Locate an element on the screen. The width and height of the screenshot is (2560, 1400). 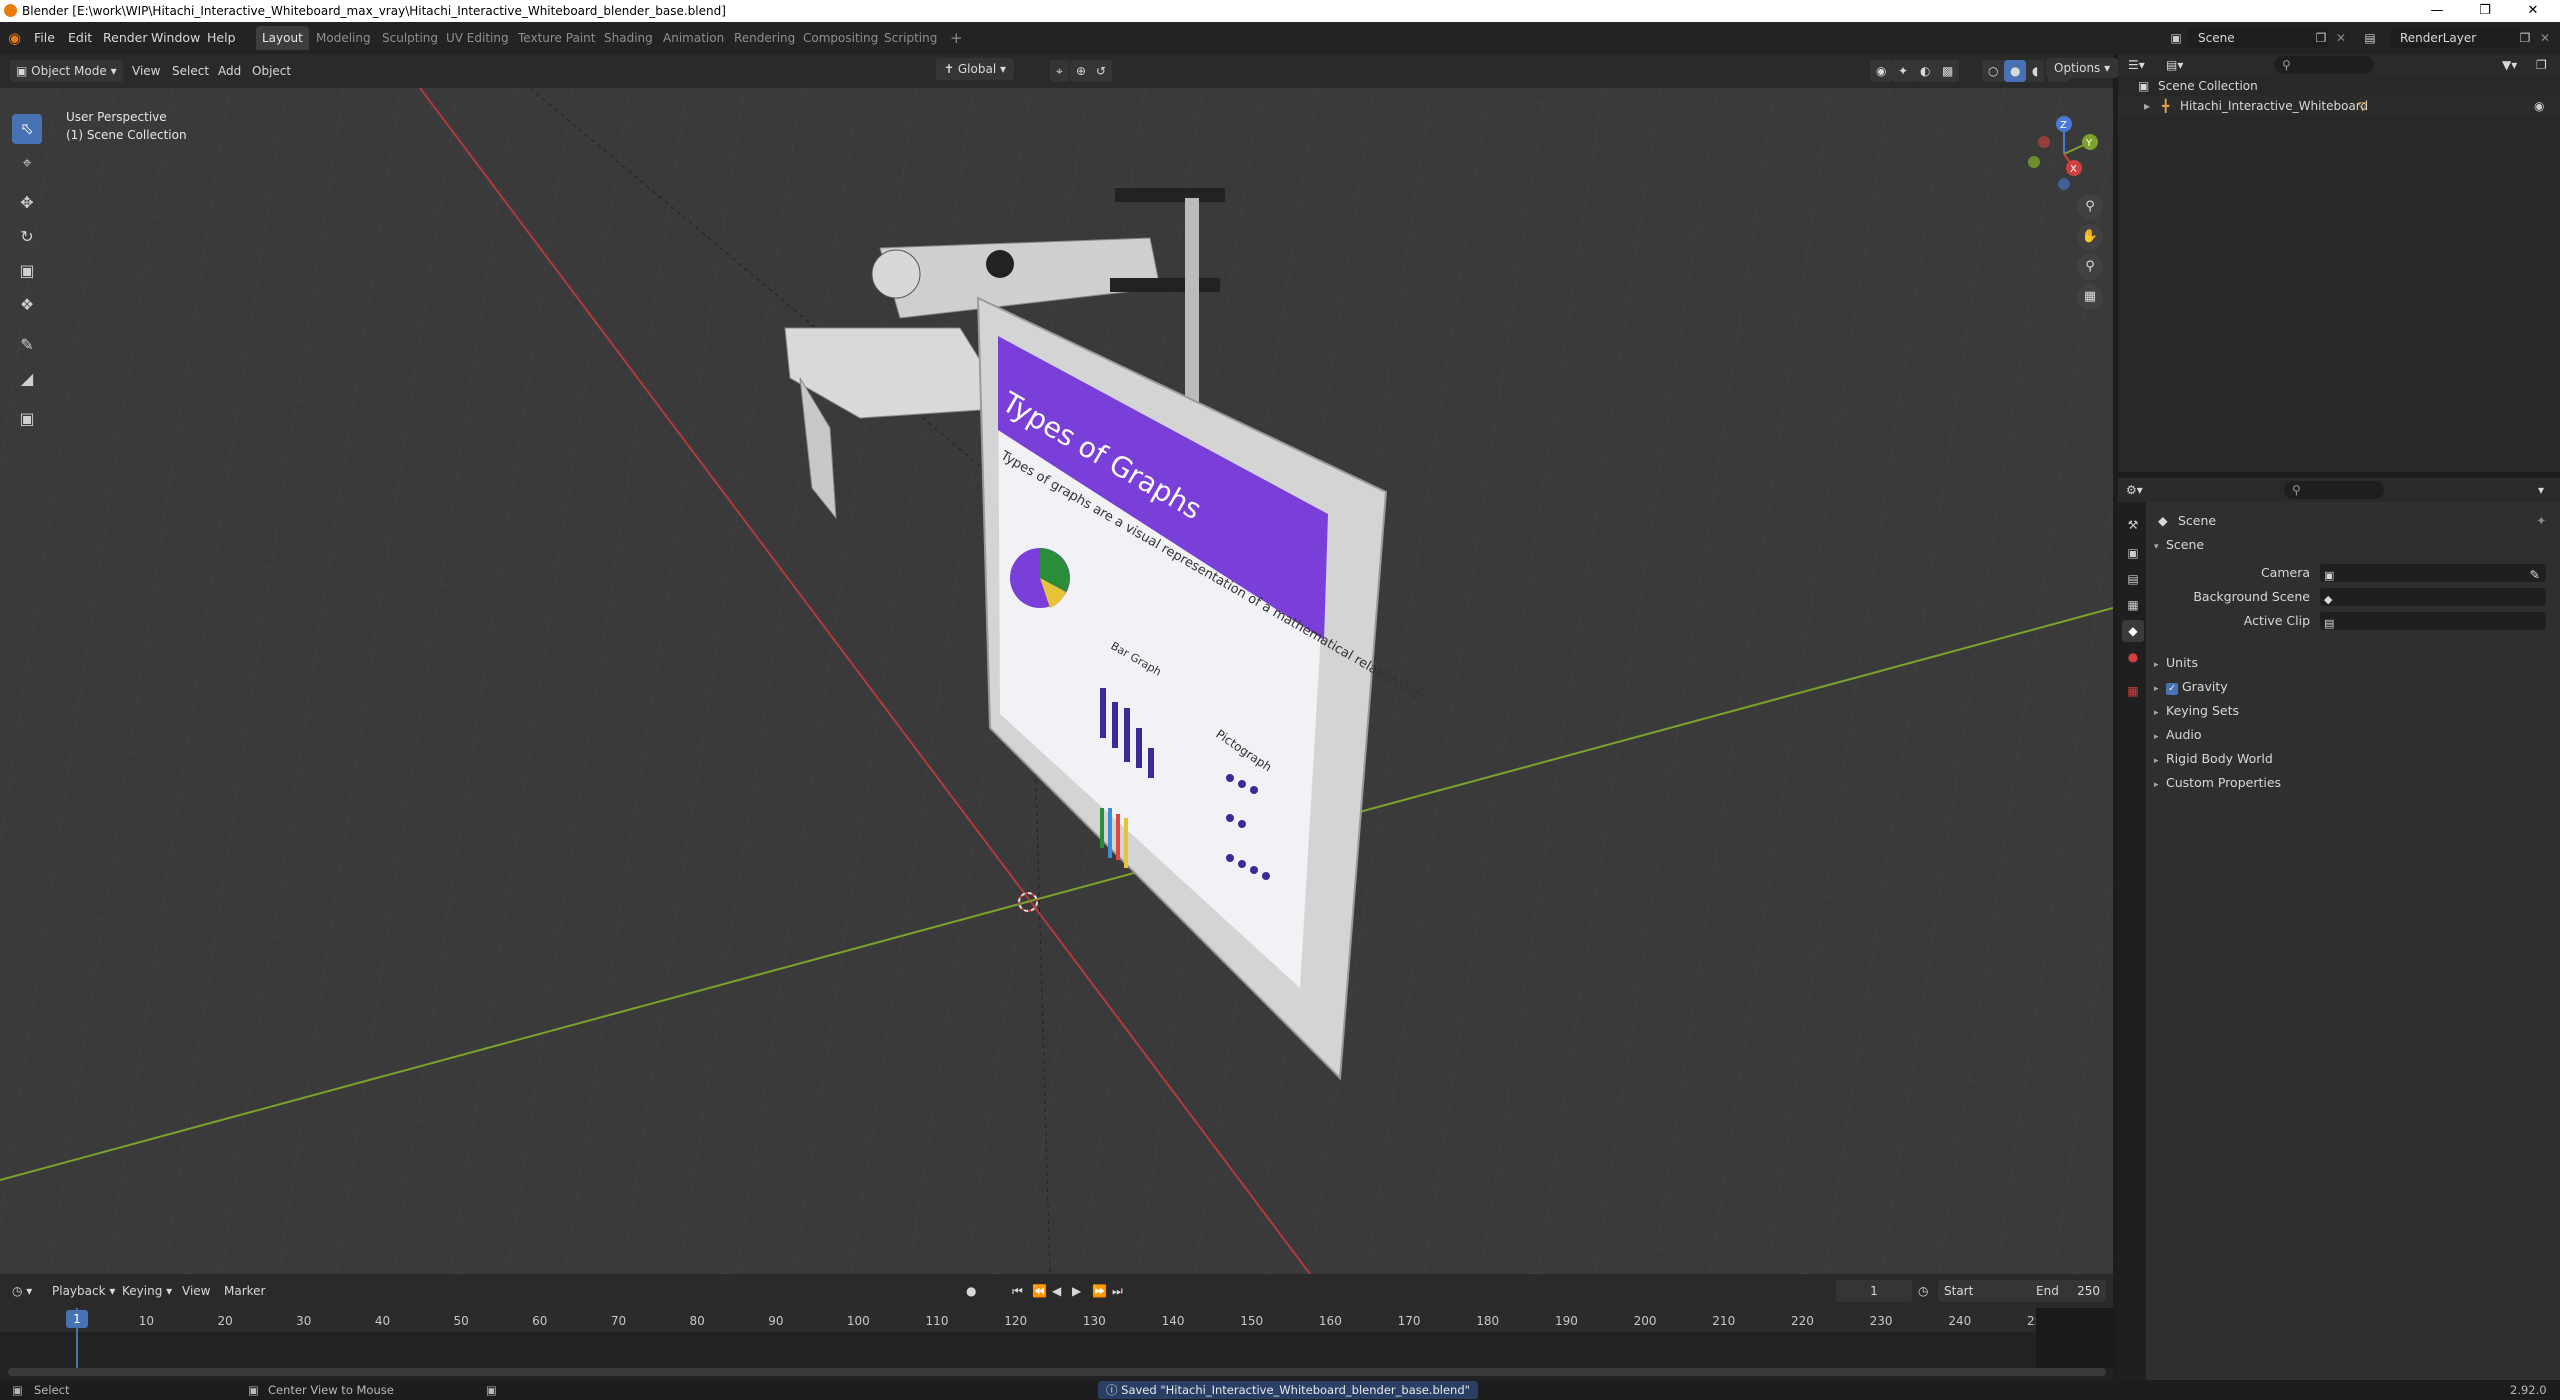
new-view-layer-icon: ❐ is located at coordinates (2525, 37).